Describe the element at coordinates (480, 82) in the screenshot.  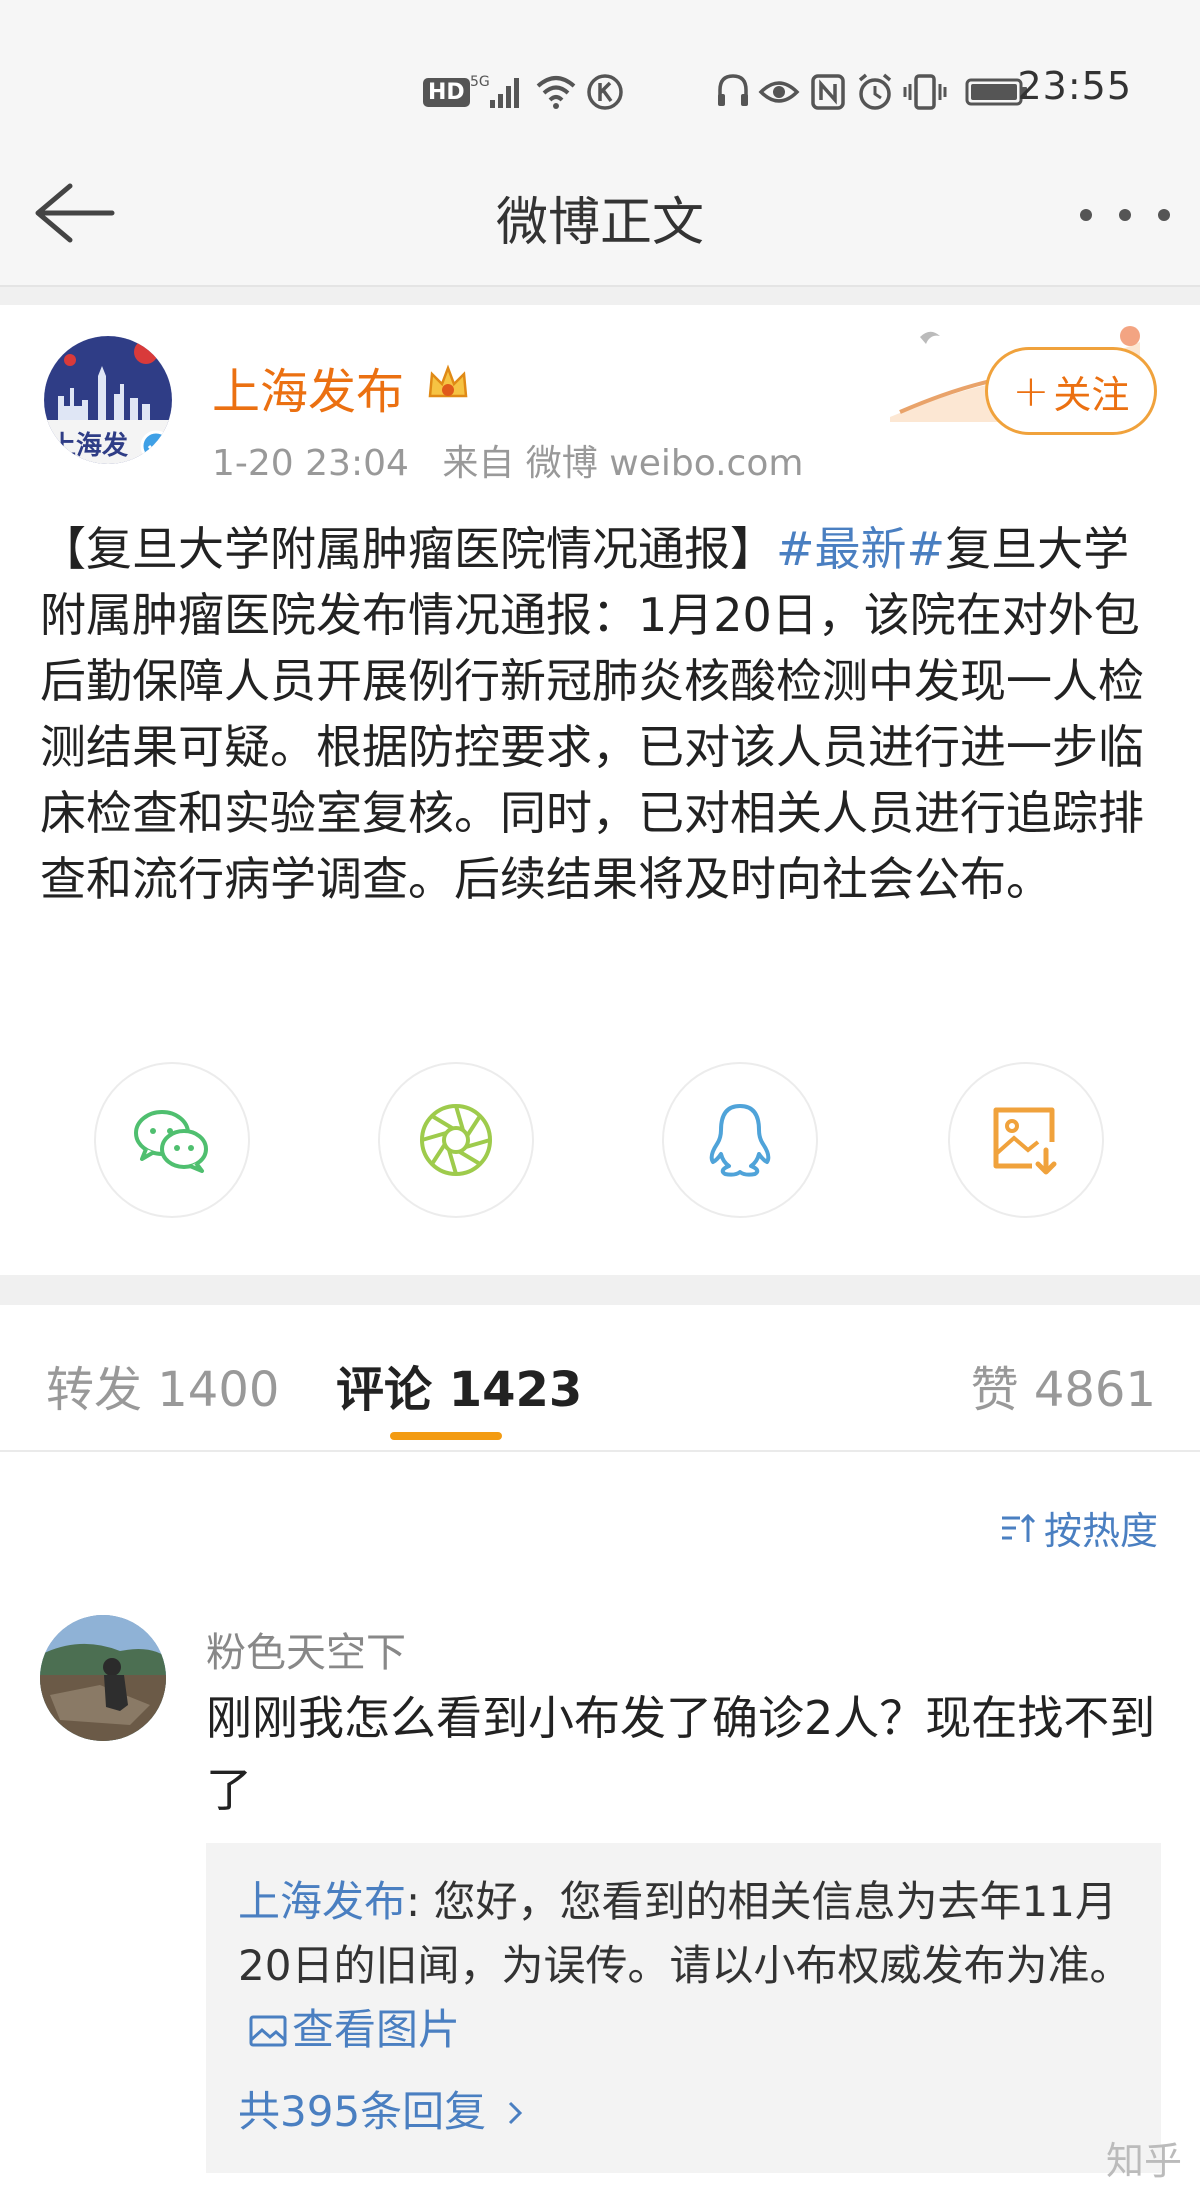
I see `svg-text: 5G` at that location.